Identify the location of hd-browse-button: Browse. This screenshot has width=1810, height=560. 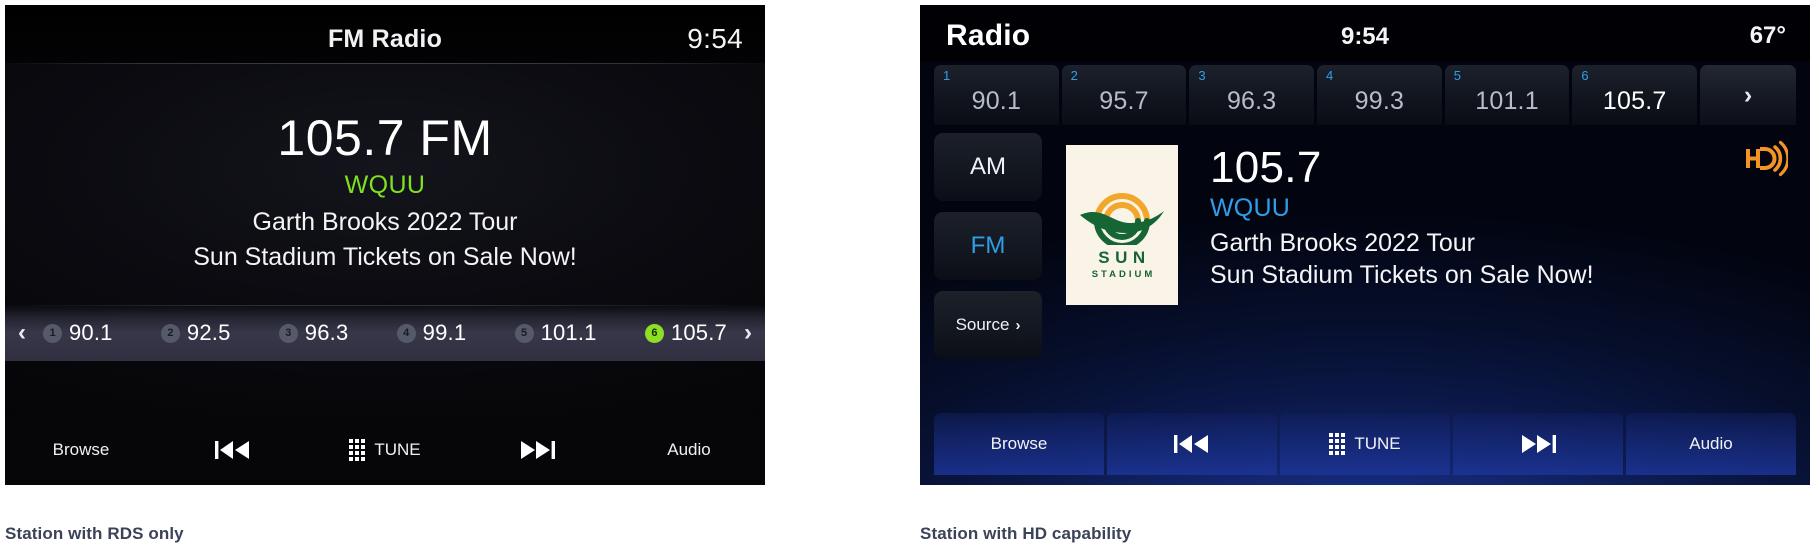
(1019, 444).